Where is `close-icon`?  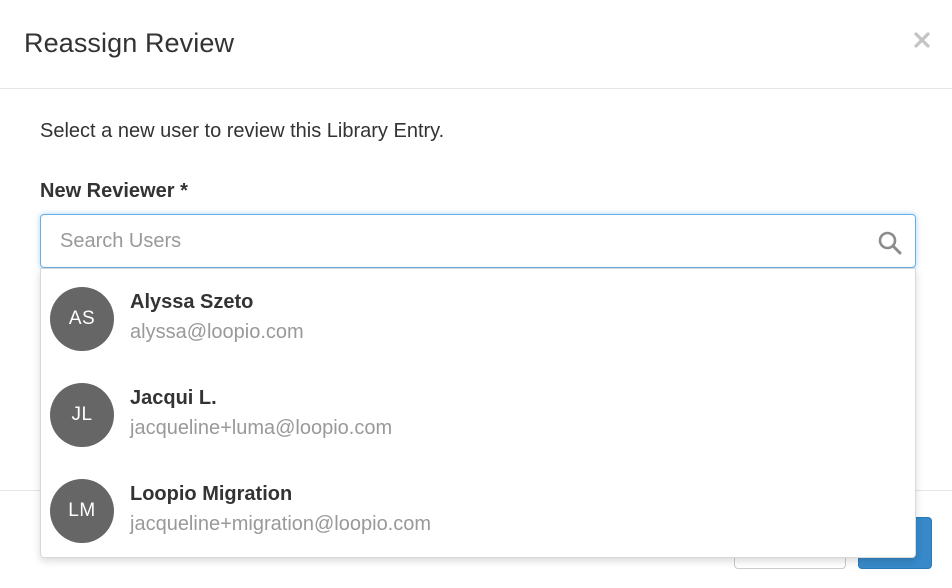 close-icon is located at coordinates (922, 40).